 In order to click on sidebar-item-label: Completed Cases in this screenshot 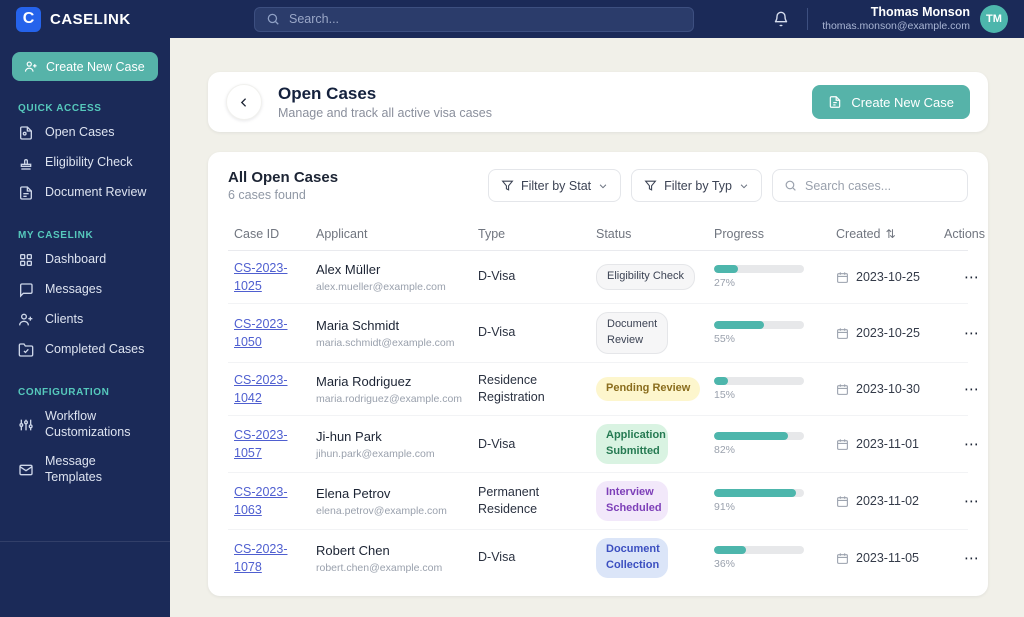, I will do `click(95, 349)`.